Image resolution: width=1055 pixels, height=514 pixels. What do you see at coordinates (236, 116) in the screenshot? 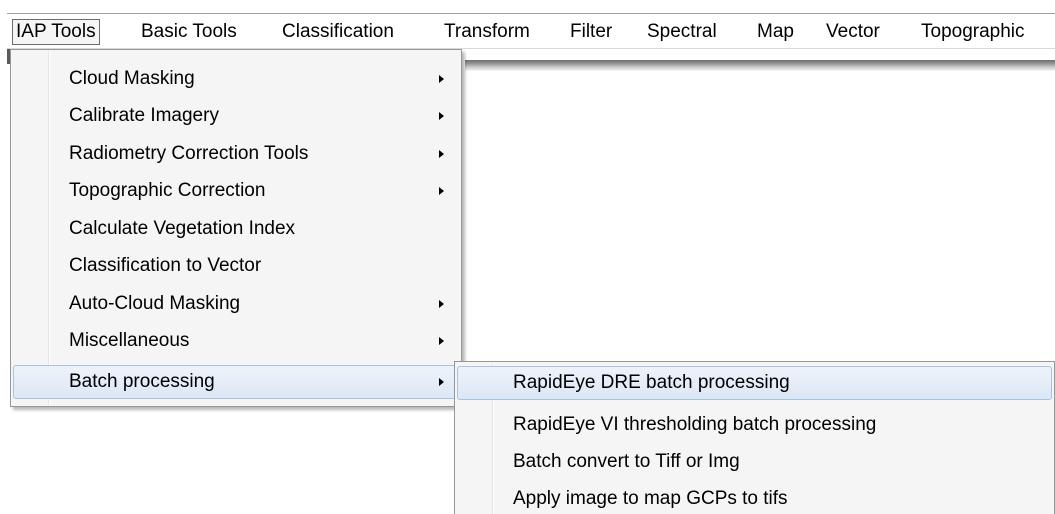
I see `menu-item-calibrate-imagery: Calibrate Imagery` at bounding box center [236, 116].